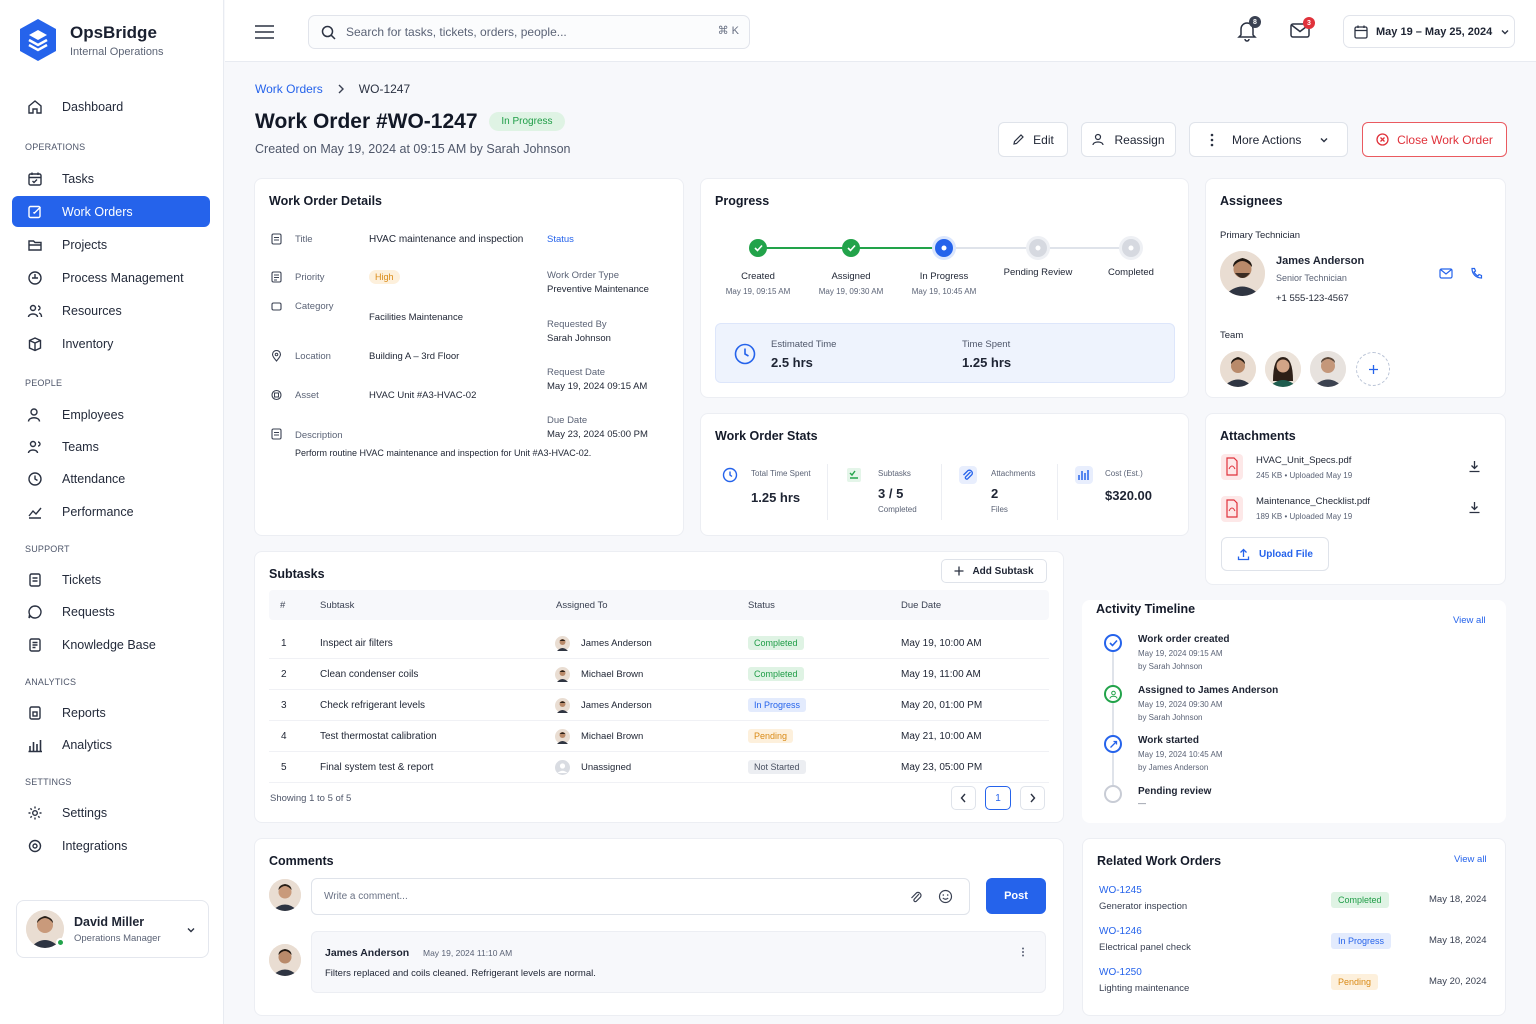 Image resolution: width=1536 pixels, height=1024 pixels. Describe the element at coordinates (994, 571) in the screenshot. I see `add-subtask-button: Add Subtask` at that location.